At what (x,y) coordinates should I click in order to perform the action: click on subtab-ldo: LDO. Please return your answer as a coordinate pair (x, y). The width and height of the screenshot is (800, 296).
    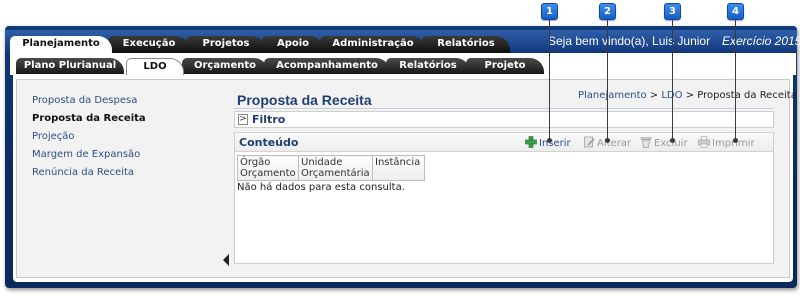
    Looking at the image, I should click on (155, 66).